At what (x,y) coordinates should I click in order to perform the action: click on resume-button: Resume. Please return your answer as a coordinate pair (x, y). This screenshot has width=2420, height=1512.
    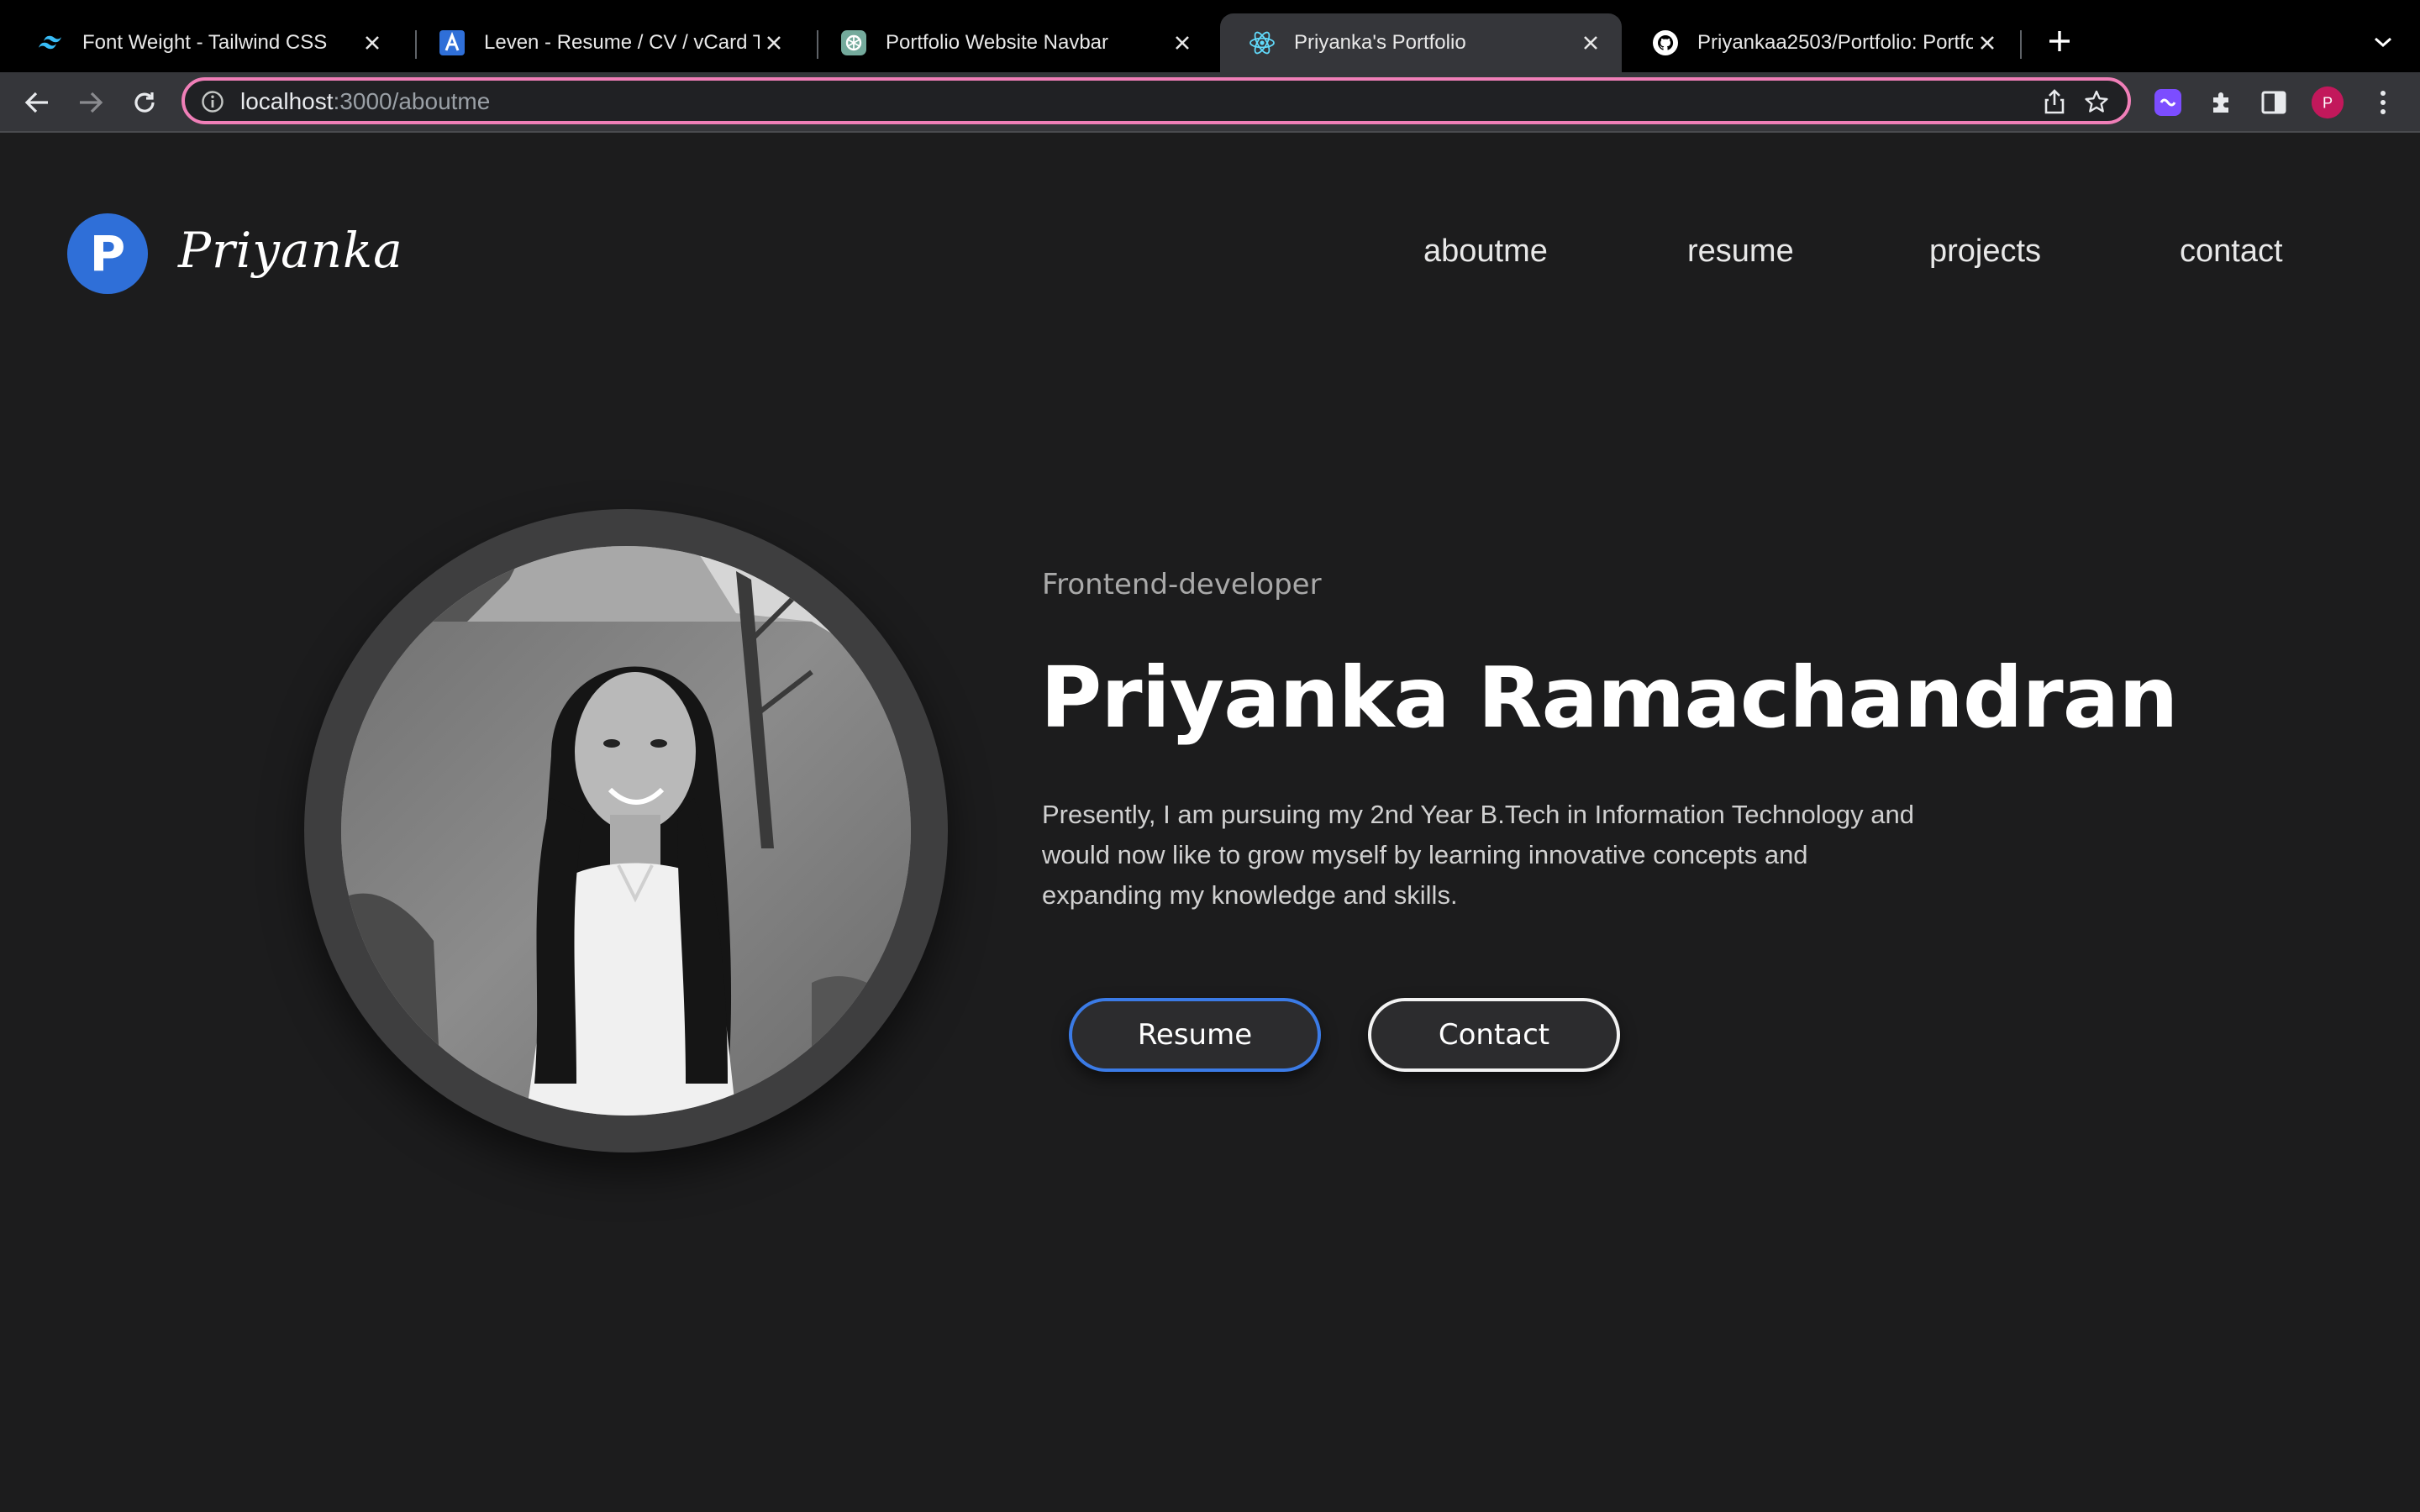
    Looking at the image, I should click on (1195, 1035).